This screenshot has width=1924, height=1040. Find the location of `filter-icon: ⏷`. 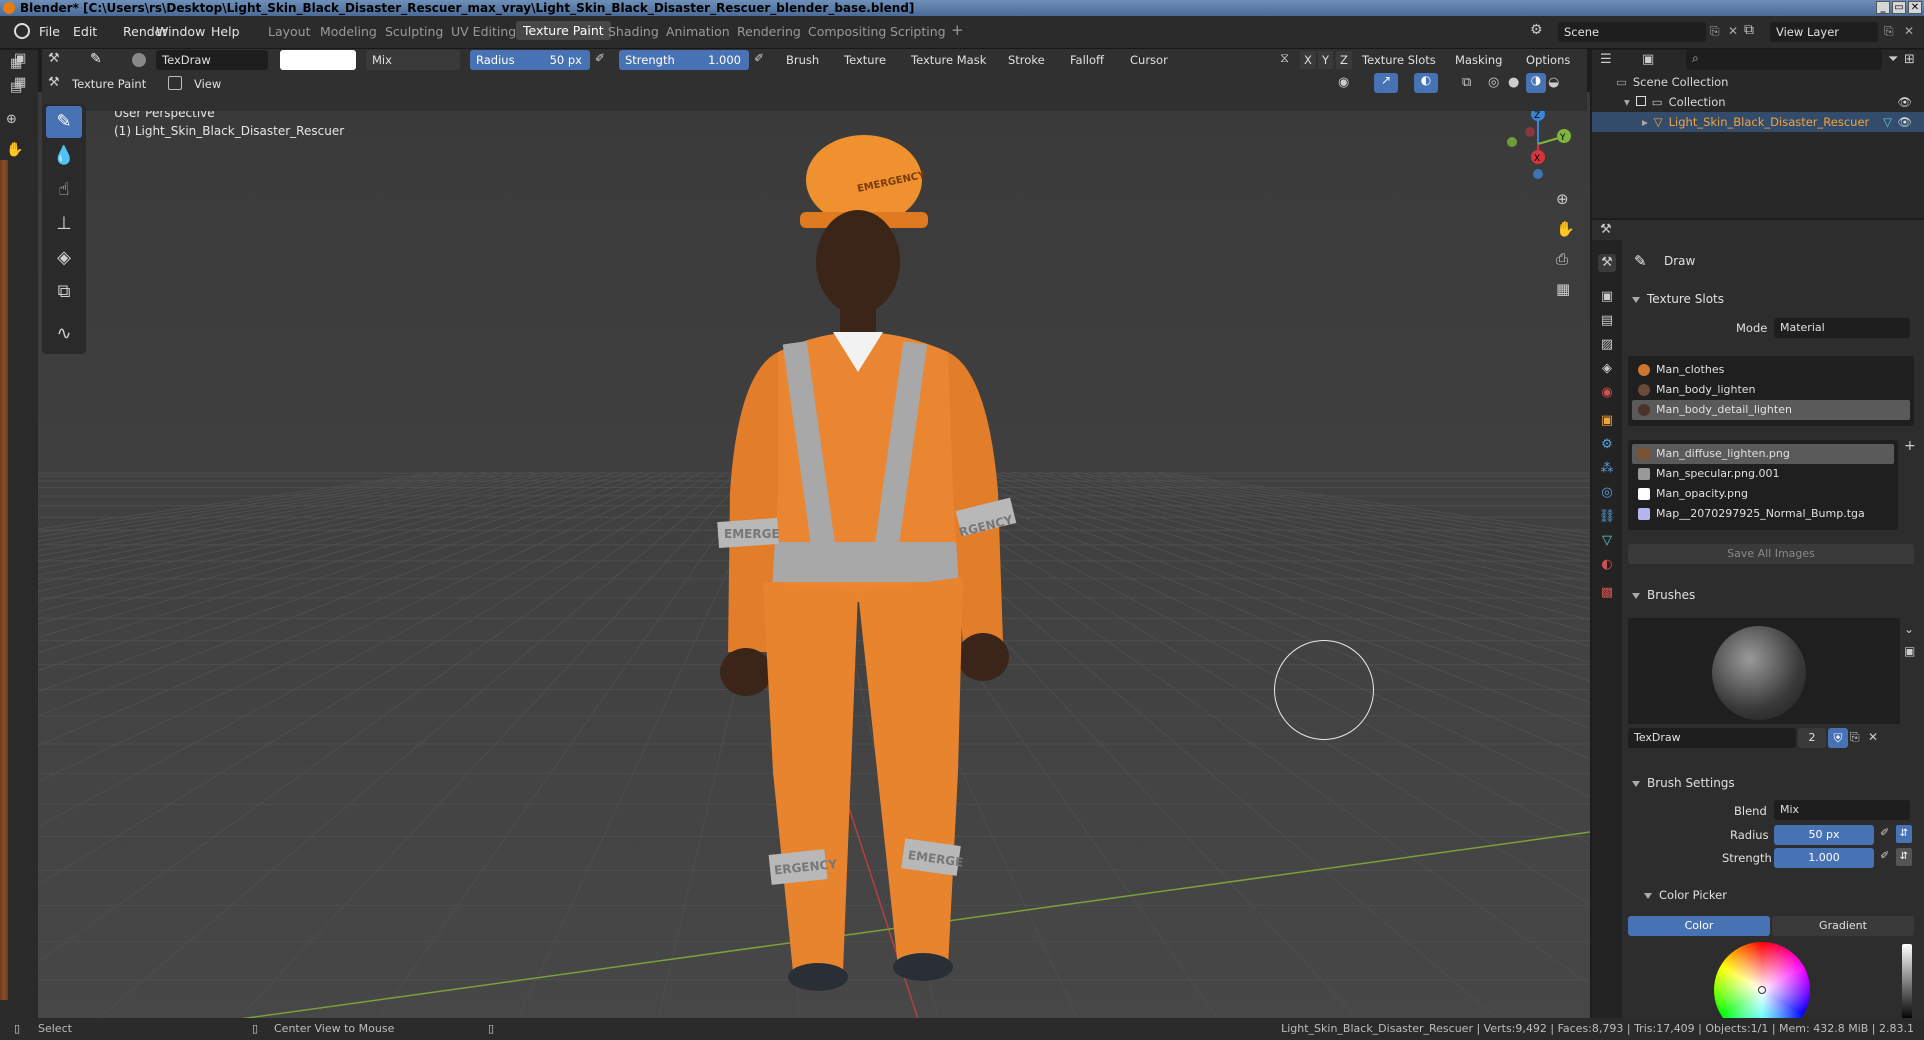

filter-icon: ⏷ is located at coordinates (1893, 59).